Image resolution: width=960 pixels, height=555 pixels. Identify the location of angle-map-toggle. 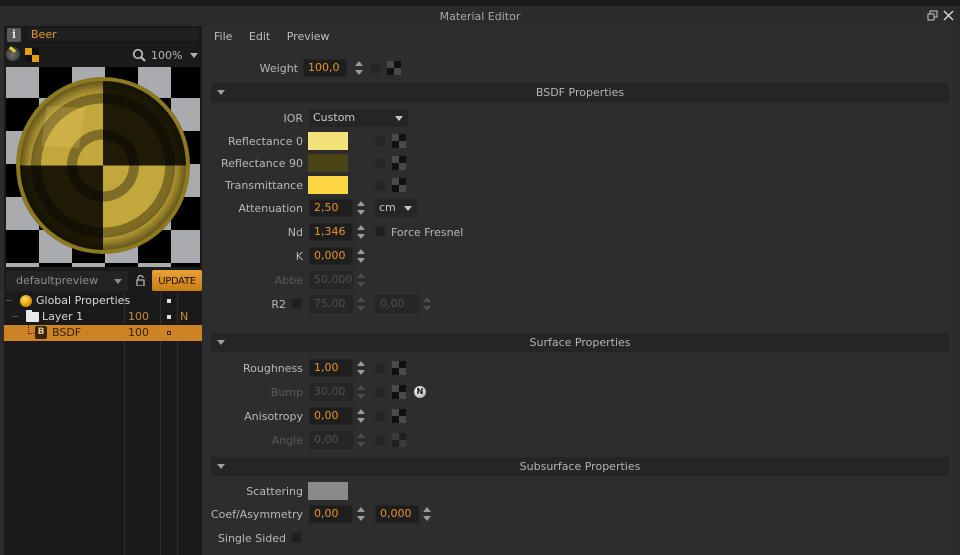
(380, 440).